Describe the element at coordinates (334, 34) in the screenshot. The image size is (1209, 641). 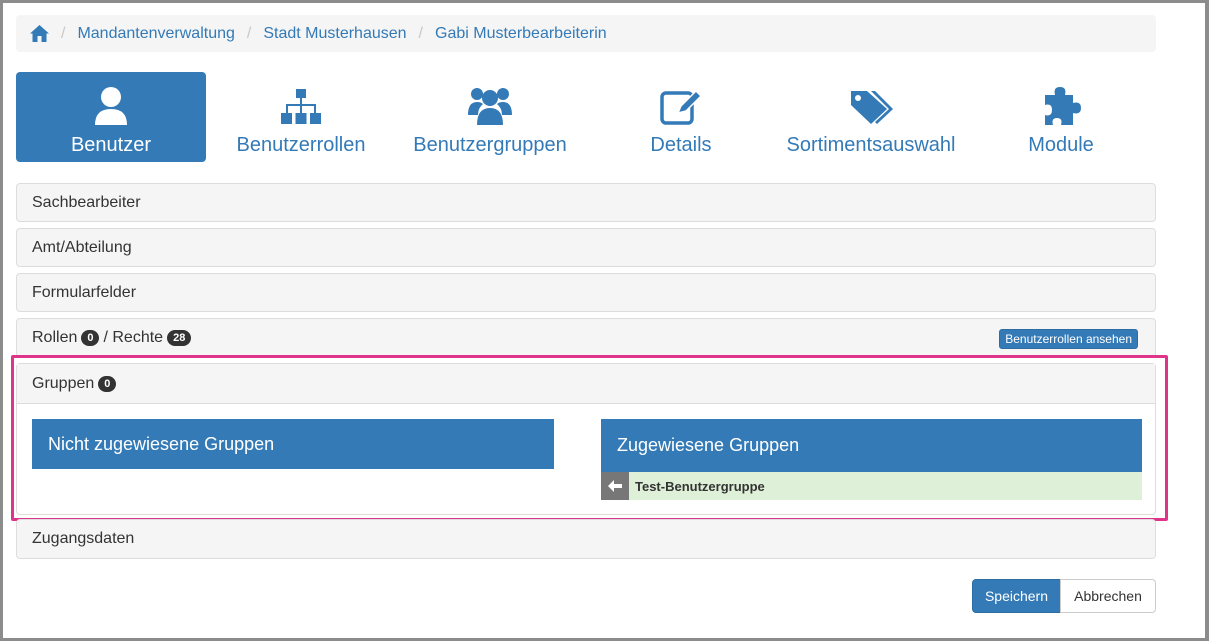
I see `breadcrumb-item-stadt: Stadt Musterhausen` at that location.